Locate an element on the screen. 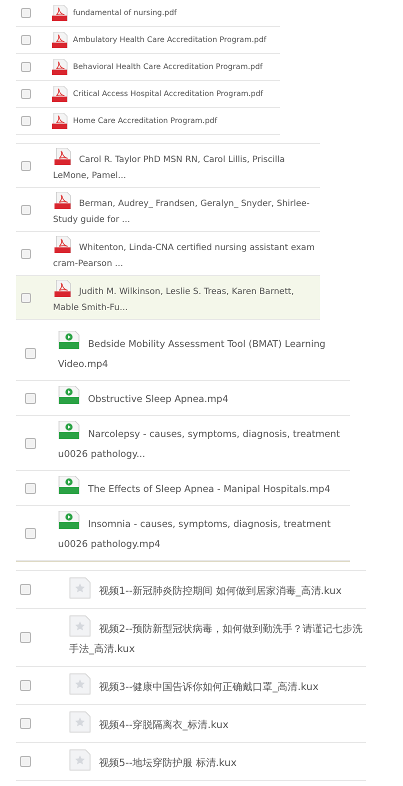 The width and height of the screenshot is (403, 786). file-row: 视频1--新冠肺炎防控期间 如何做到居家消毒_高清.kux is located at coordinates (191, 590).